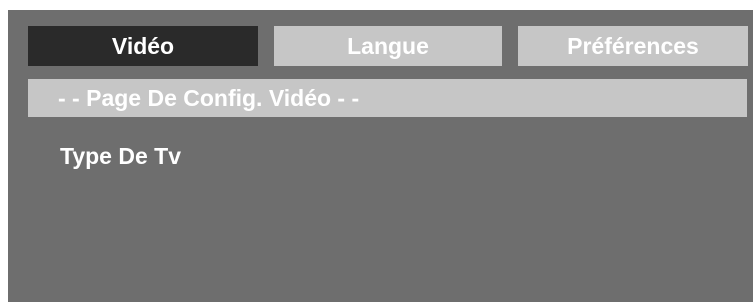  I want to click on tab-bar: Vidéo Langue Préférences, so click(388, 46).